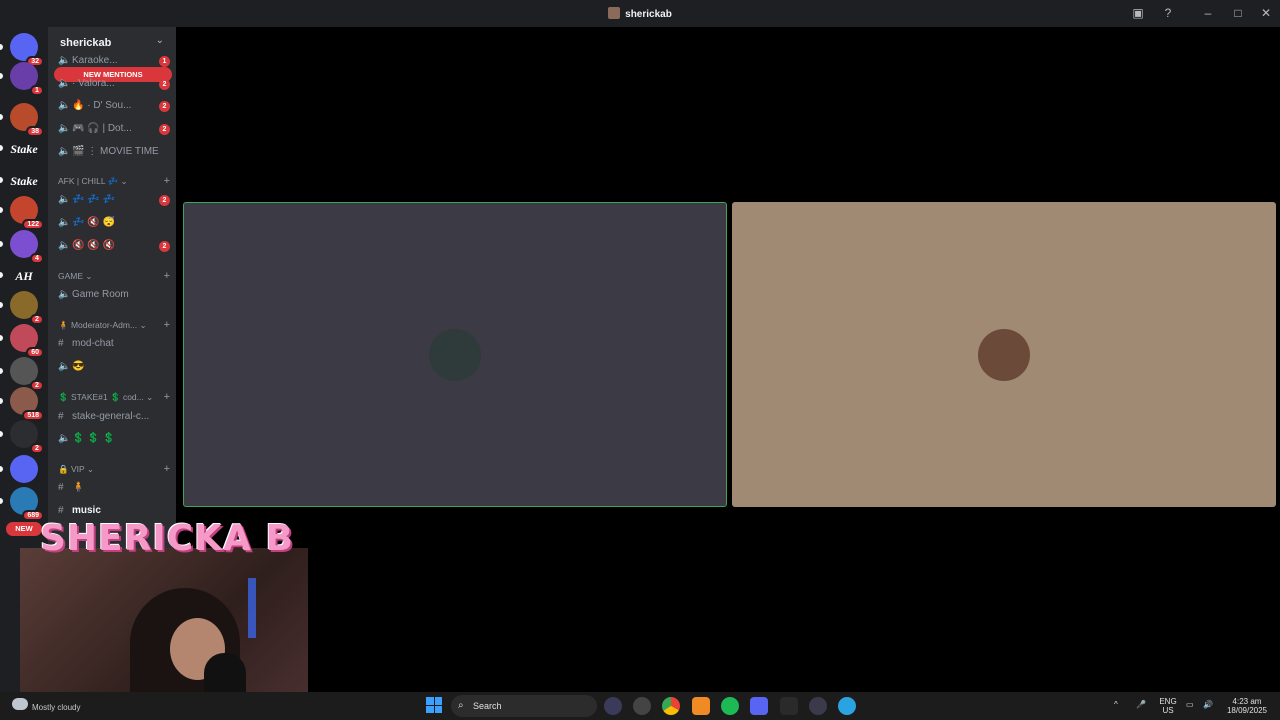  Describe the element at coordinates (27, 213) in the screenshot. I see `guild-server-6: 122` at that location.